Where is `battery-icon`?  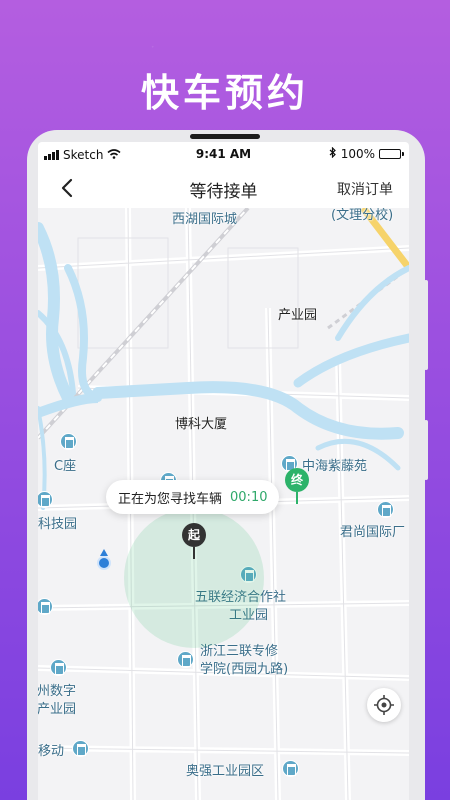 battery-icon is located at coordinates (391, 154).